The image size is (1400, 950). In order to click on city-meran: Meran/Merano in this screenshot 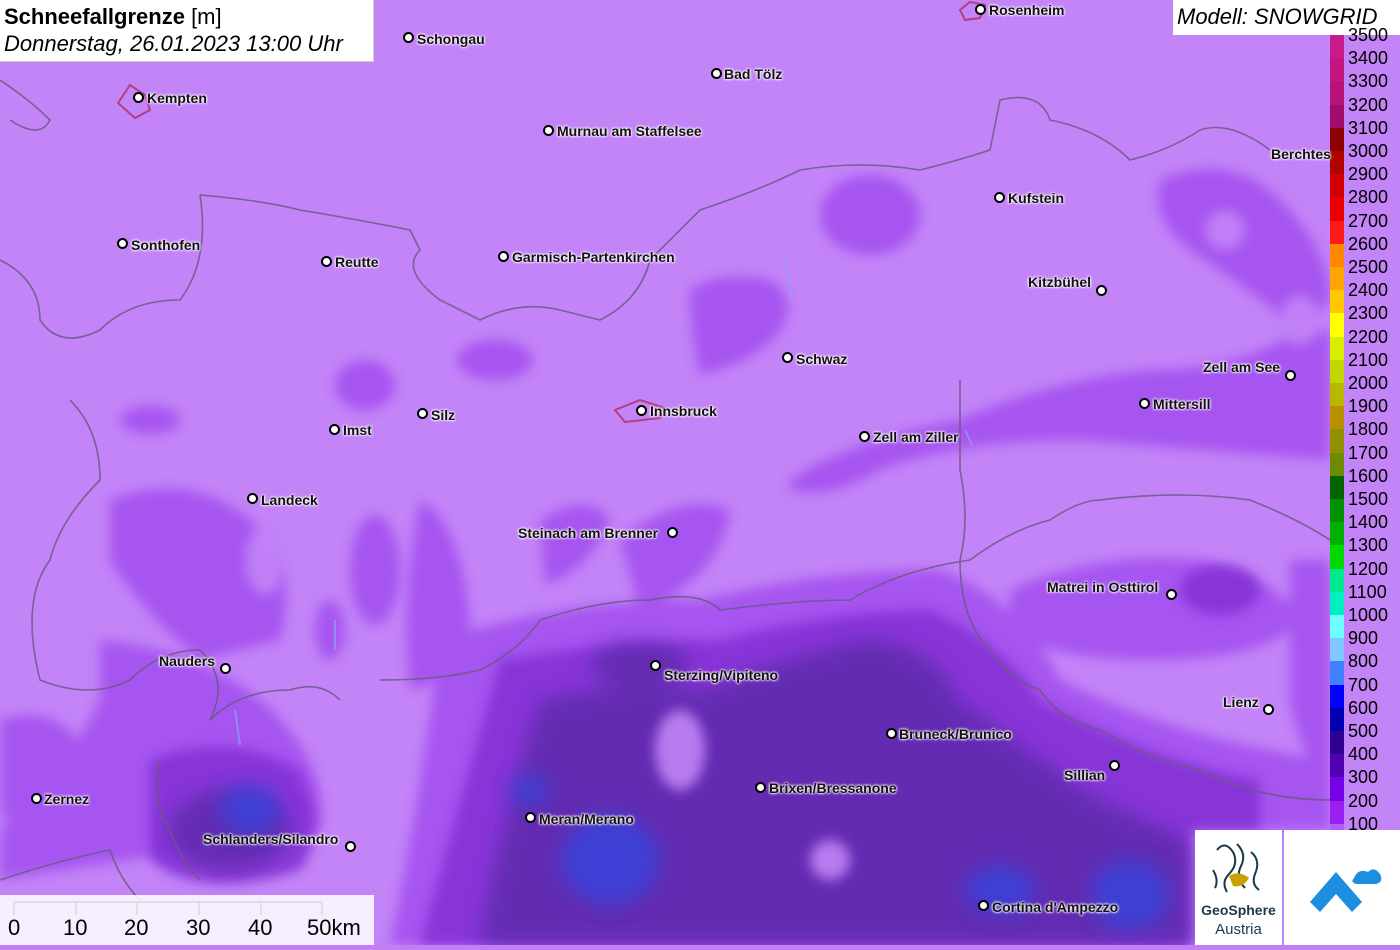, I will do `click(586, 819)`.